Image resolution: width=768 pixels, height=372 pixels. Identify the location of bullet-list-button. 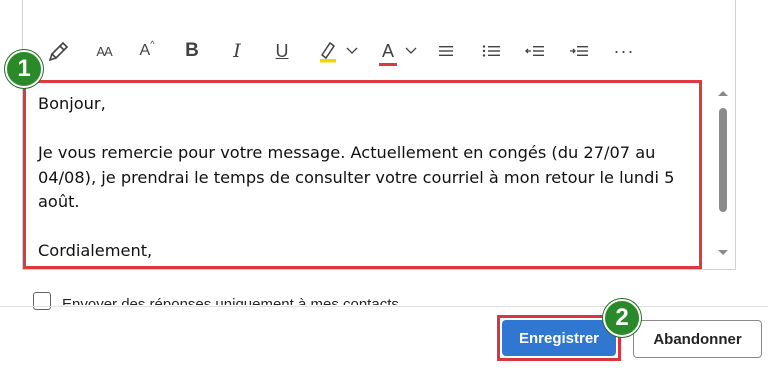
(446, 51).